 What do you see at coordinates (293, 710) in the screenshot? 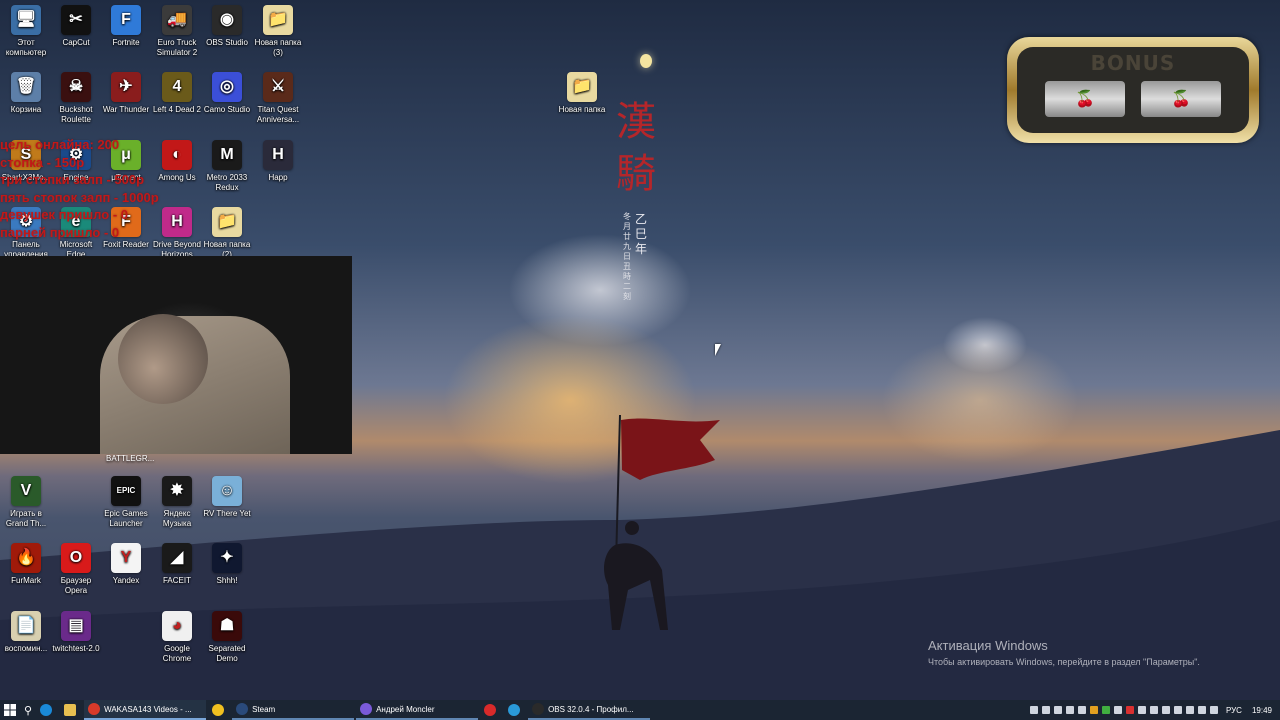
I see `taskbar-app-button: Steam` at bounding box center [293, 710].